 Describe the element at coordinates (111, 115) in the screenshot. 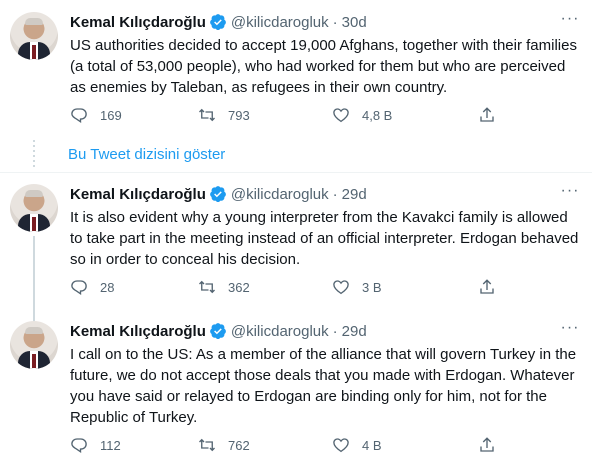

I see `reply-count: 169` at that location.